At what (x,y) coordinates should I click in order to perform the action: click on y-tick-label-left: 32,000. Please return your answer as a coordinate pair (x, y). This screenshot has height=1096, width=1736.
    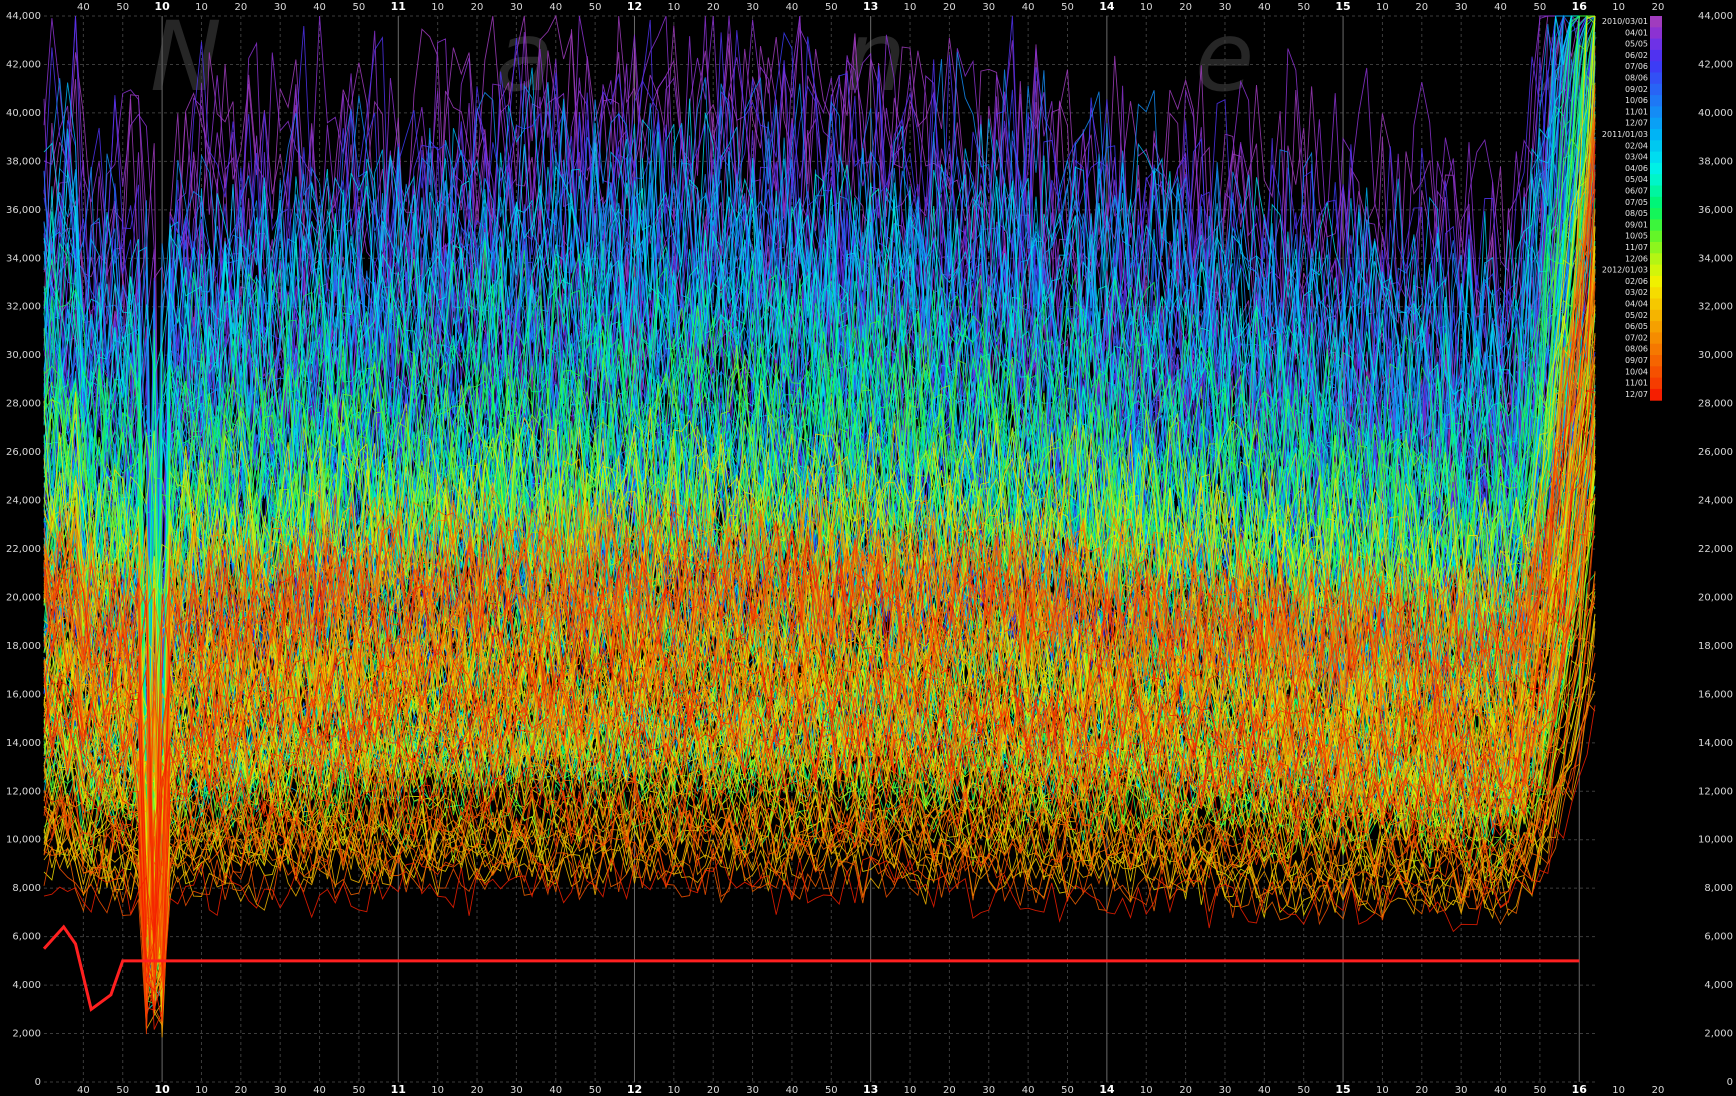
    Looking at the image, I should click on (23, 307).